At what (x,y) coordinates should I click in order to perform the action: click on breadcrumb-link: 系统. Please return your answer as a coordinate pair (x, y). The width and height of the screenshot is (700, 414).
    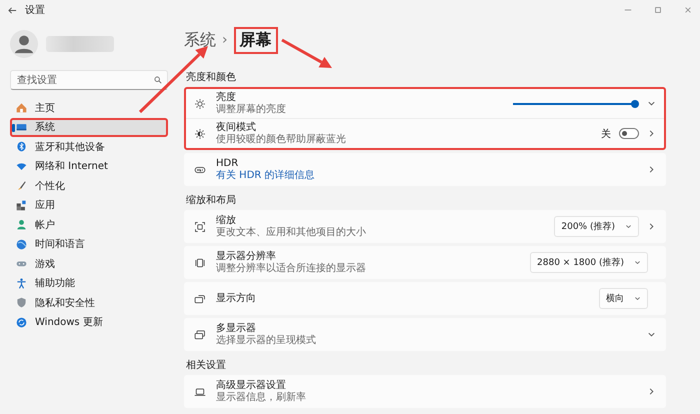
    Looking at the image, I should click on (200, 40).